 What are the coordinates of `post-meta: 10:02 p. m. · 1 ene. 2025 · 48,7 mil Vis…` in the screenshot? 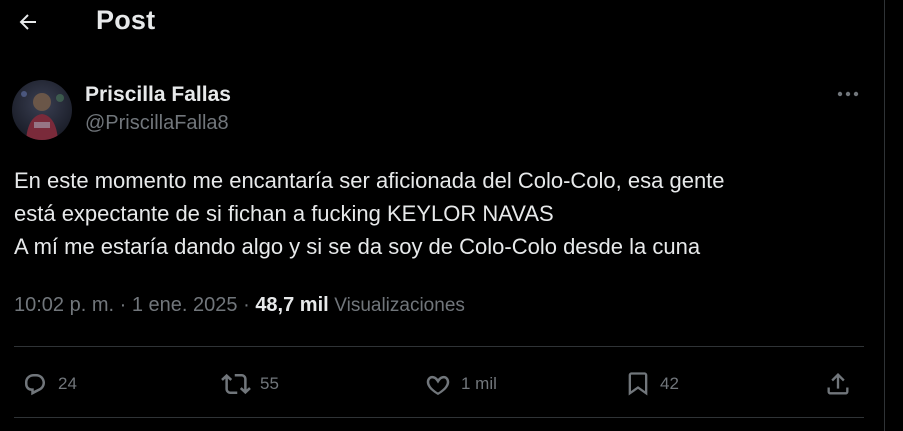 It's located at (239, 305).